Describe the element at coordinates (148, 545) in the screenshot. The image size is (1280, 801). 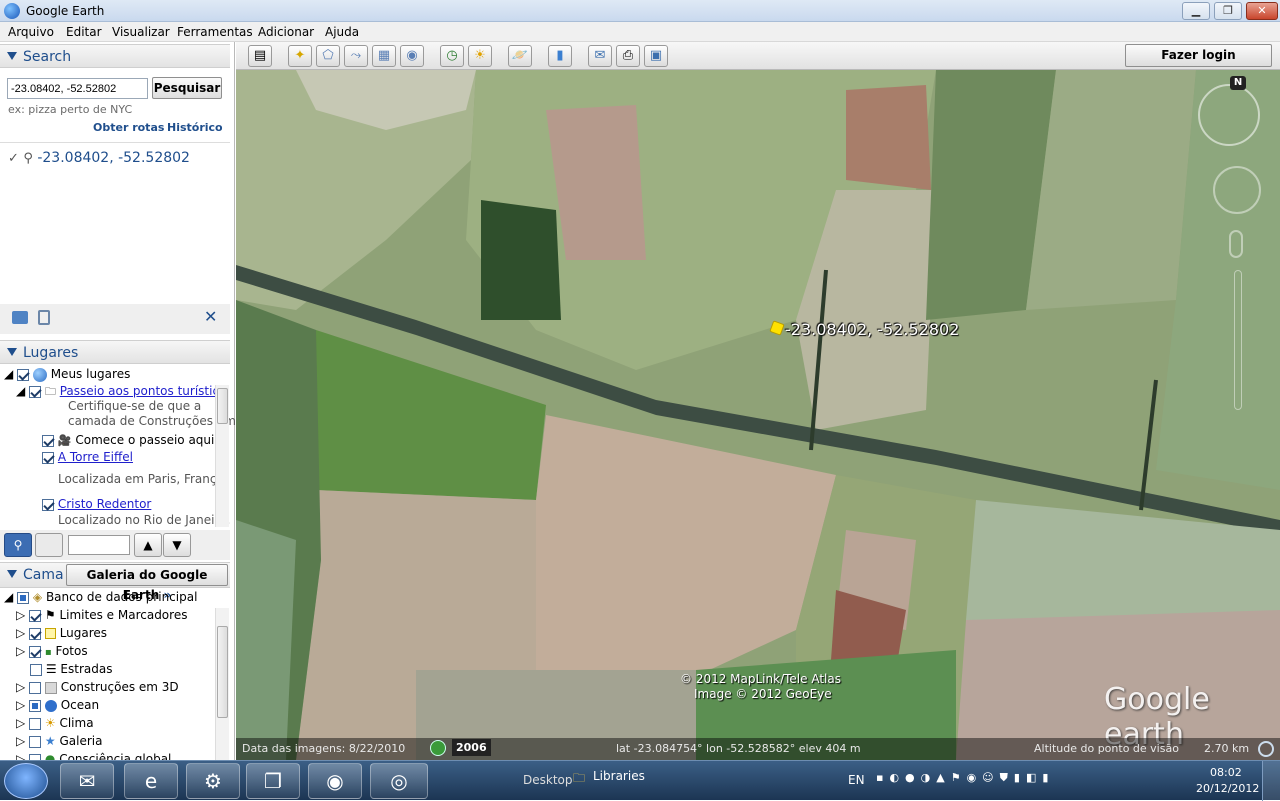
I see `move-up-icon: ▲` at that location.